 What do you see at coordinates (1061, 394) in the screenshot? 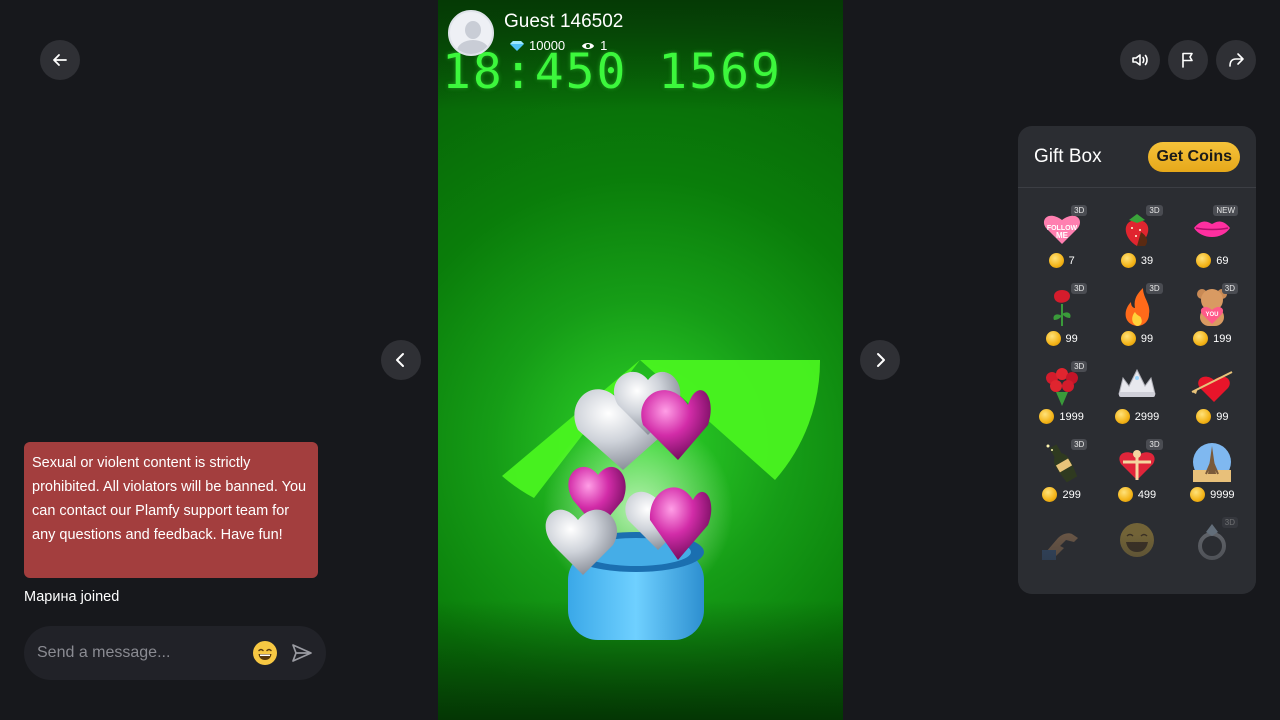
I see `gift-rose-bouquet: 3D 1999` at bounding box center [1061, 394].